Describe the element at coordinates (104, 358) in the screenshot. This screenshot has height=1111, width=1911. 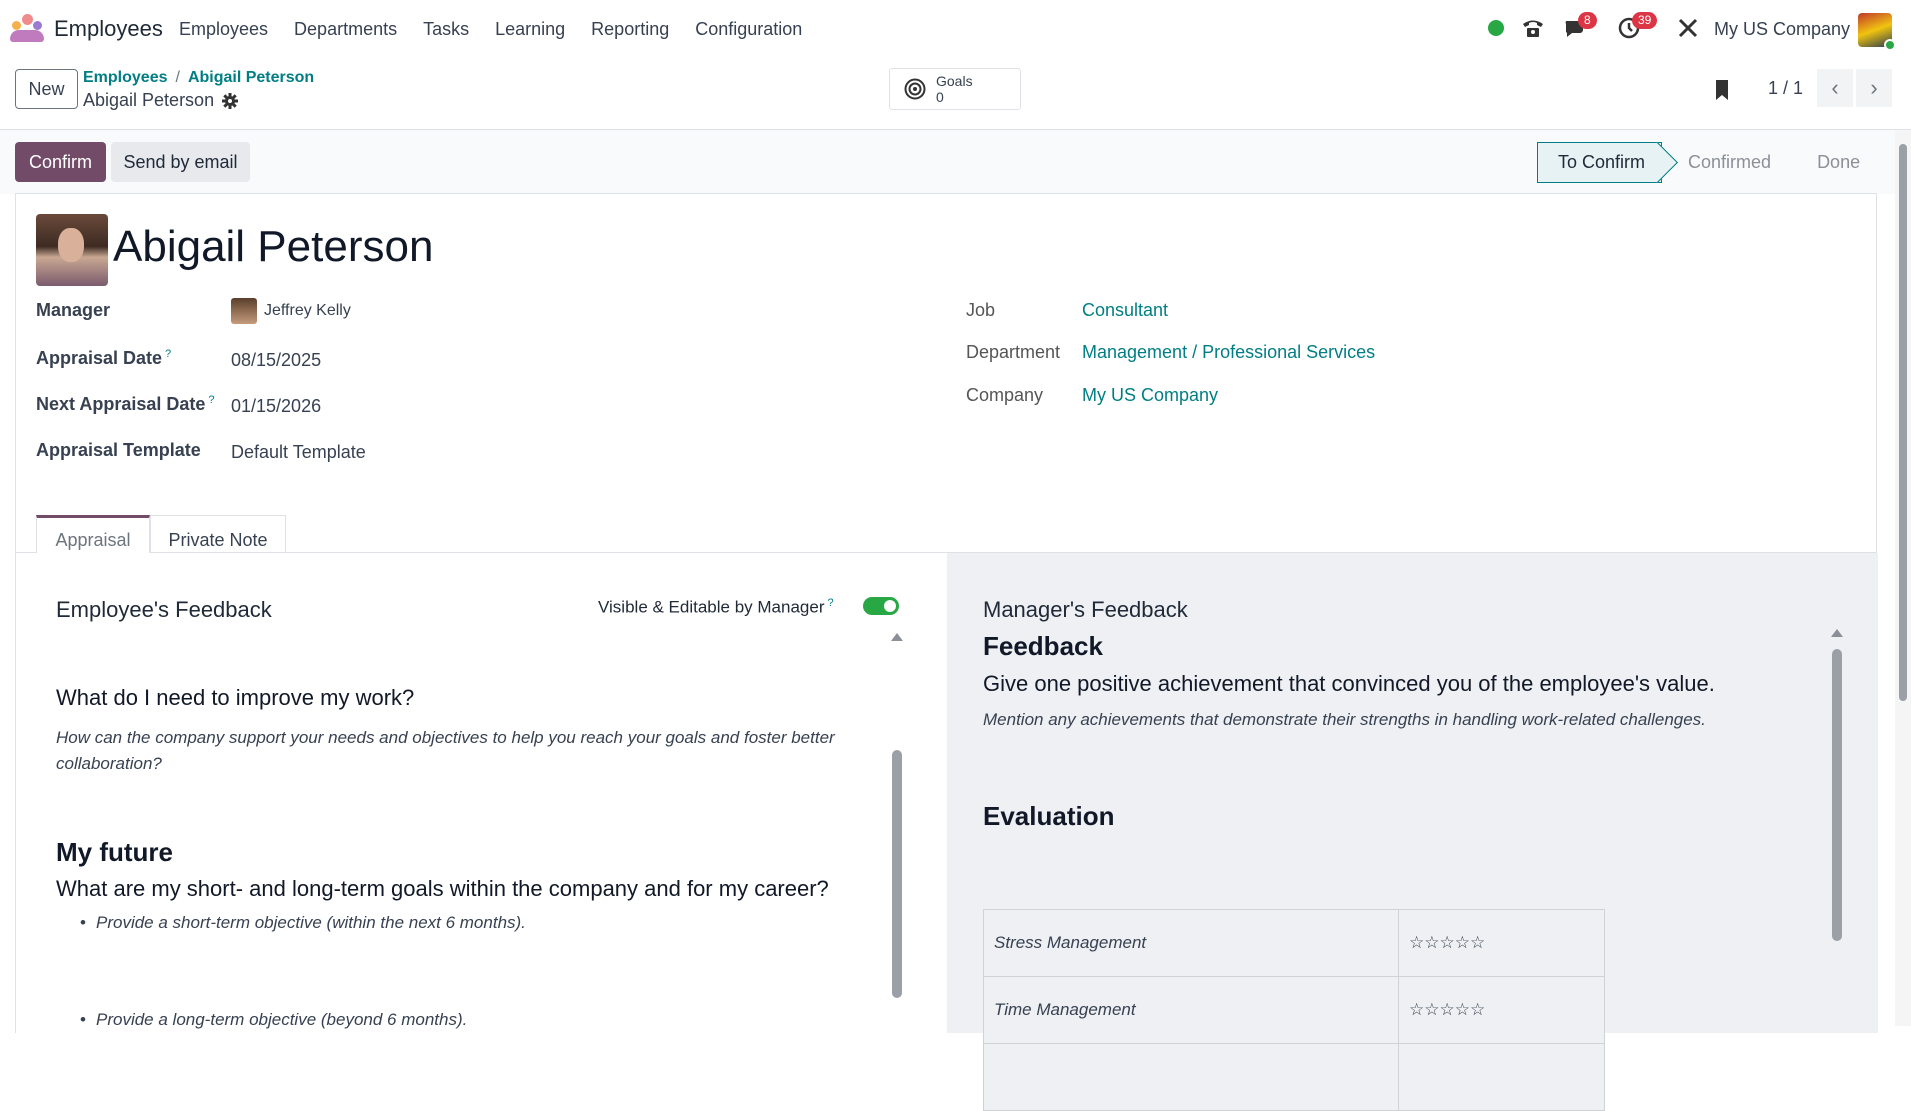
I see `appraisal-date-label: Appraisal Date?` at that location.